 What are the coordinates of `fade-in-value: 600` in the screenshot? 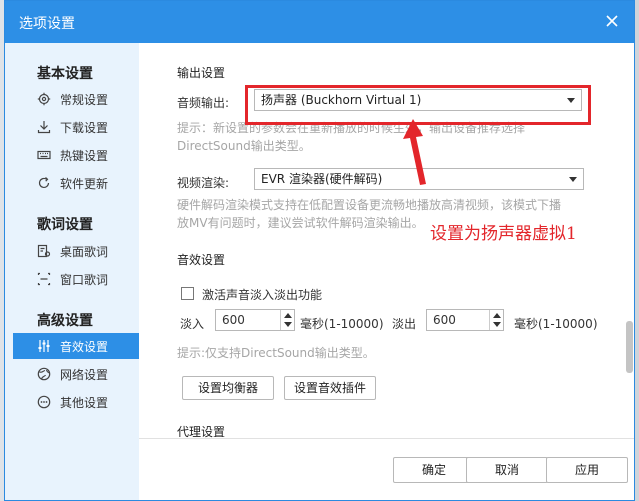 It's located at (233, 320).